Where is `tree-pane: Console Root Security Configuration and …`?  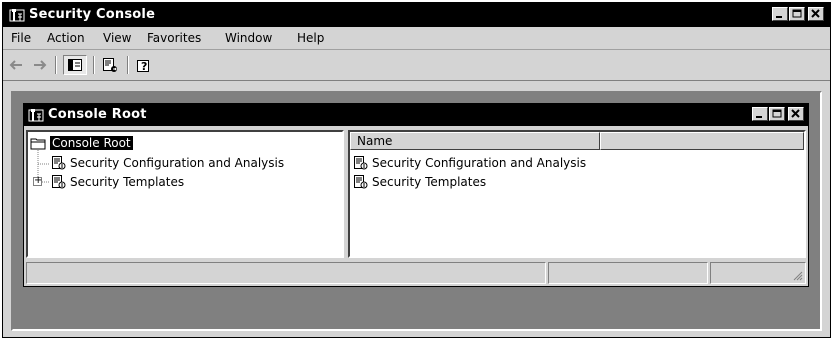 tree-pane: Console Root Security Configuration and … is located at coordinates (185, 194).